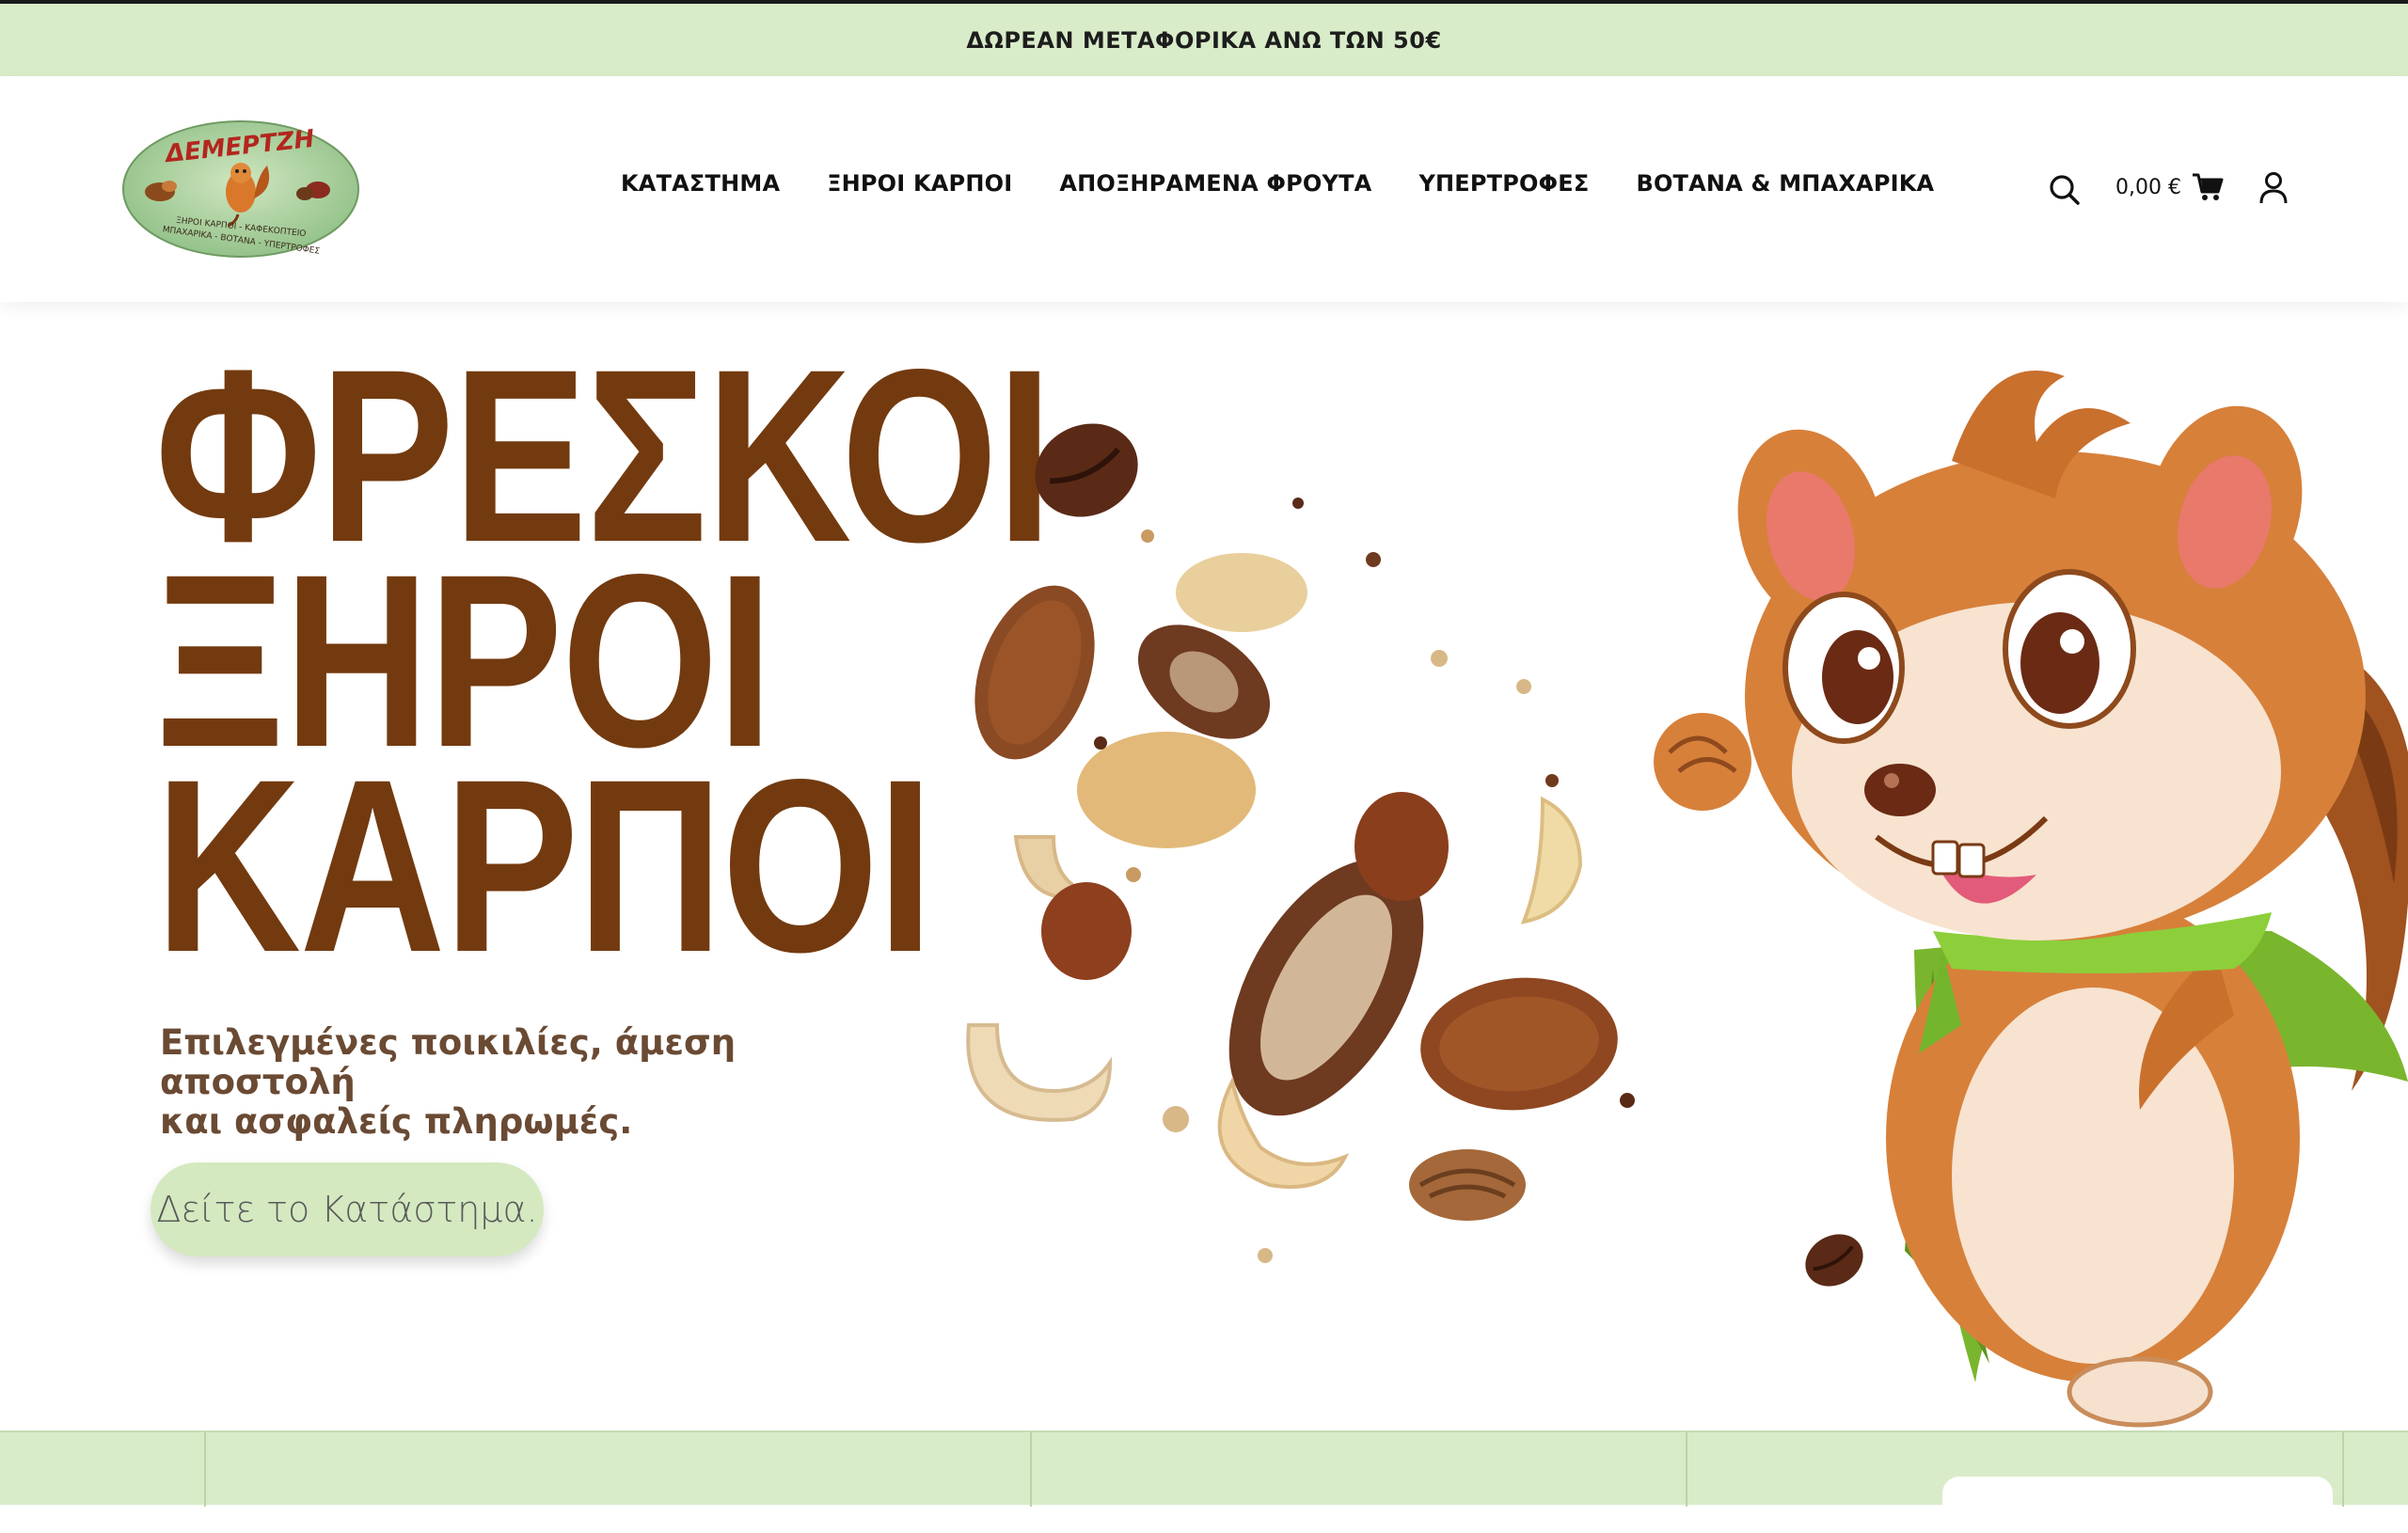 The width and height of the screenshot is (2408, 1533). What do you see at coordinates (2274, 188) in the screenshot?
I see `account-icon` at bounding box center [2274, 188].